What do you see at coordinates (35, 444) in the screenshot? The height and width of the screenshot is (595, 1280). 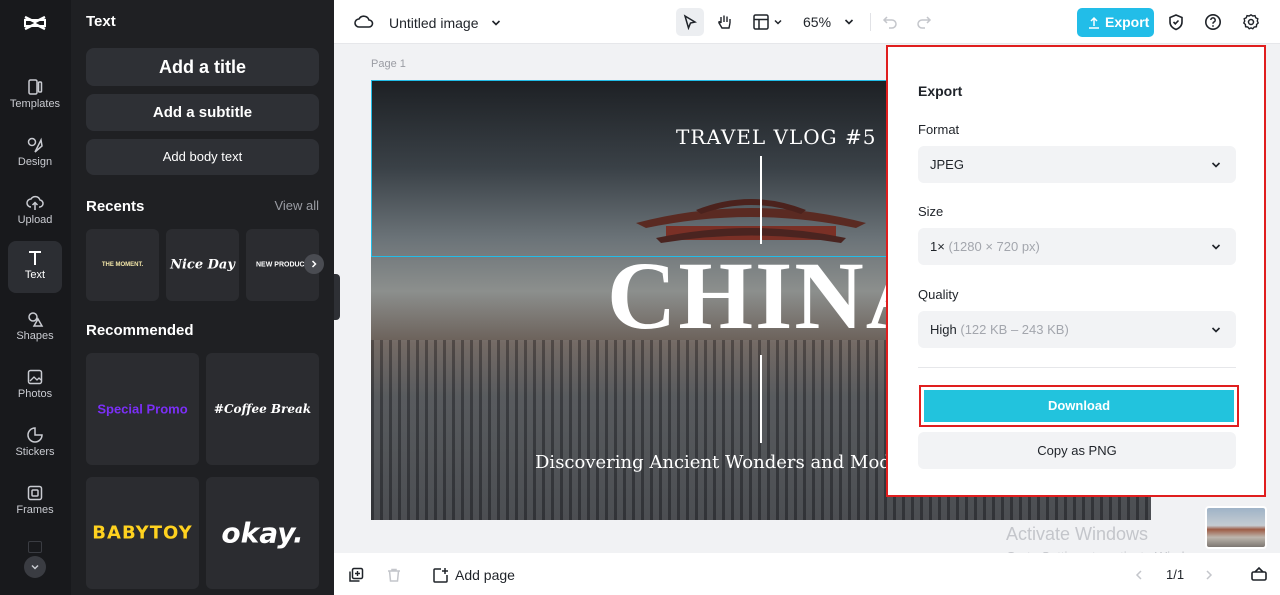 I see `rail-item-stickers: Stickers` at bounding box center [35, 444].